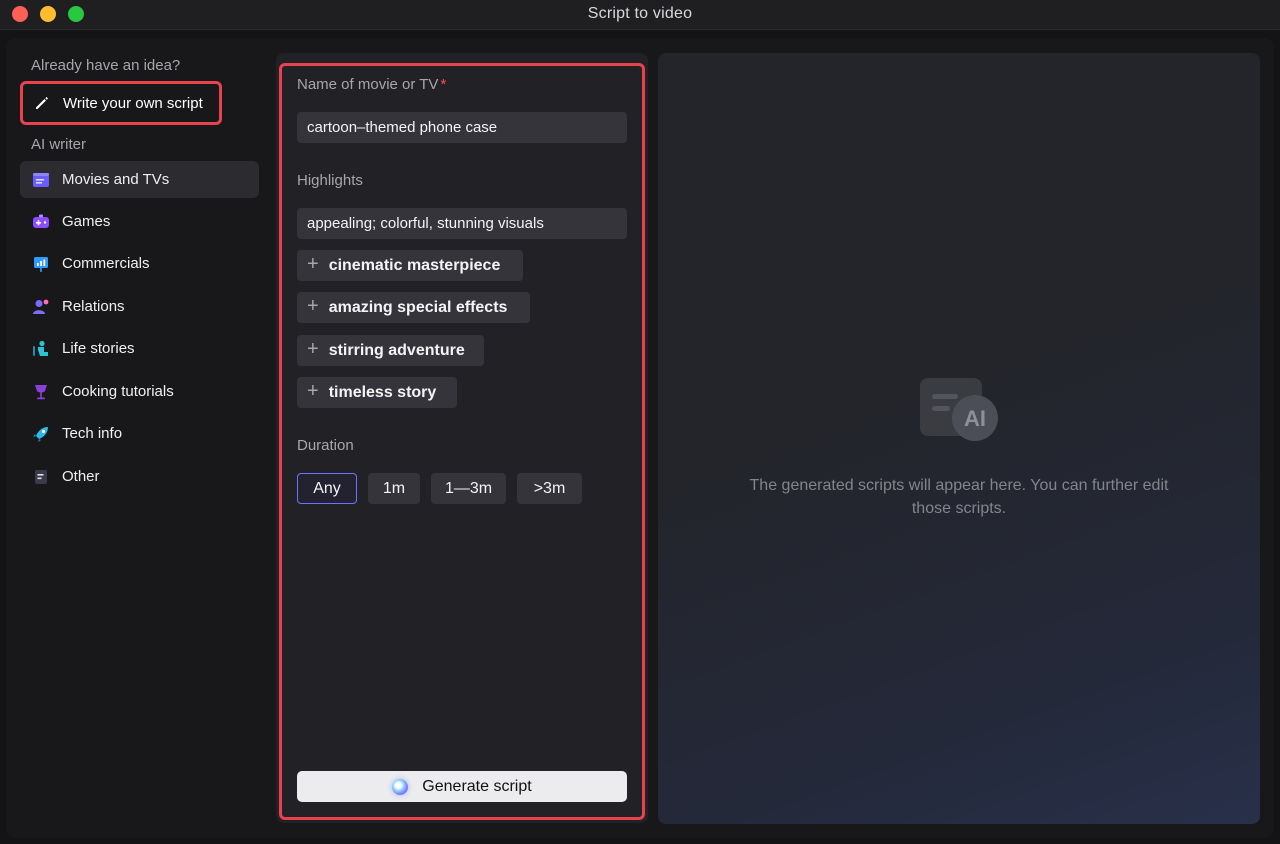  I want to click on name-field-label: Name of movie or TV *, so click(371, 84).